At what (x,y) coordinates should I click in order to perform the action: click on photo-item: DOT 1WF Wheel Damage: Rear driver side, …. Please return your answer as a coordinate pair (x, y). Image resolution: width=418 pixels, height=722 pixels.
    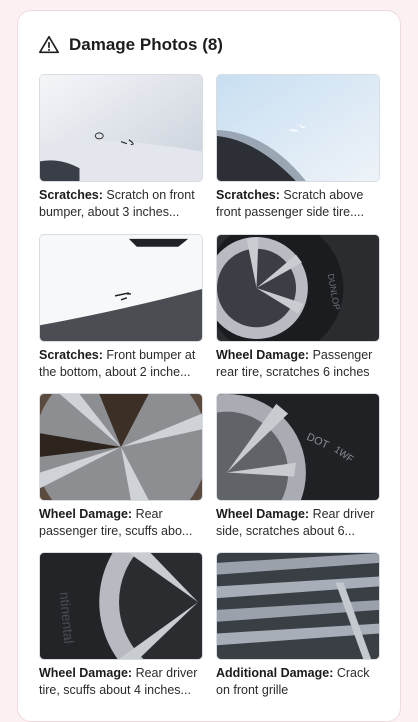
    Looking at the image, I should click on (298, 466).